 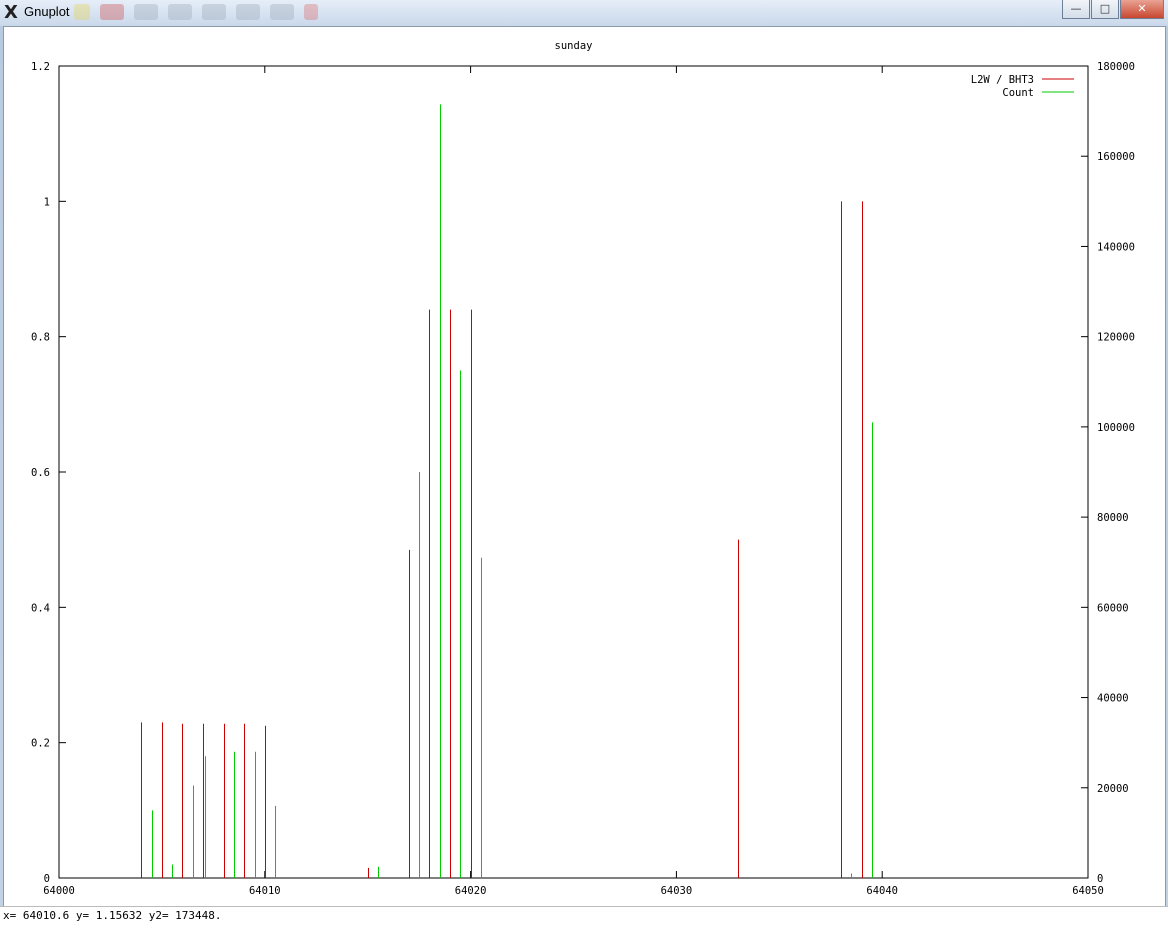 What do you see at coordinates (40, 338) in the screenshot?
I see `y-tick-label: 0.8` at bounding box center [40, 338].